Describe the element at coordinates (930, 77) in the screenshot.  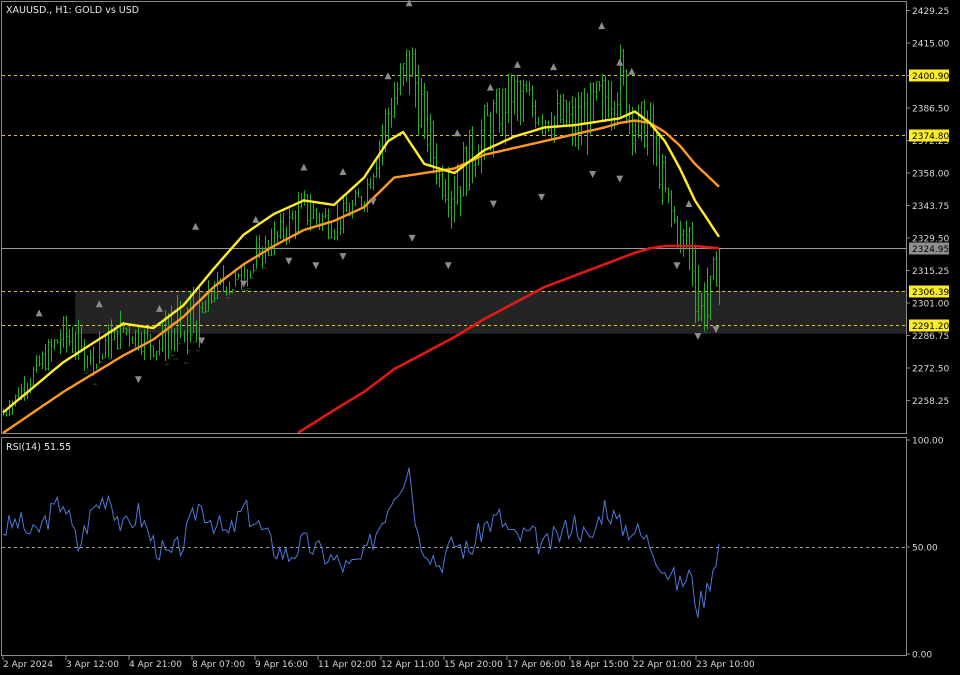
I see `level-tag-text-0: 2400.90` at that location.